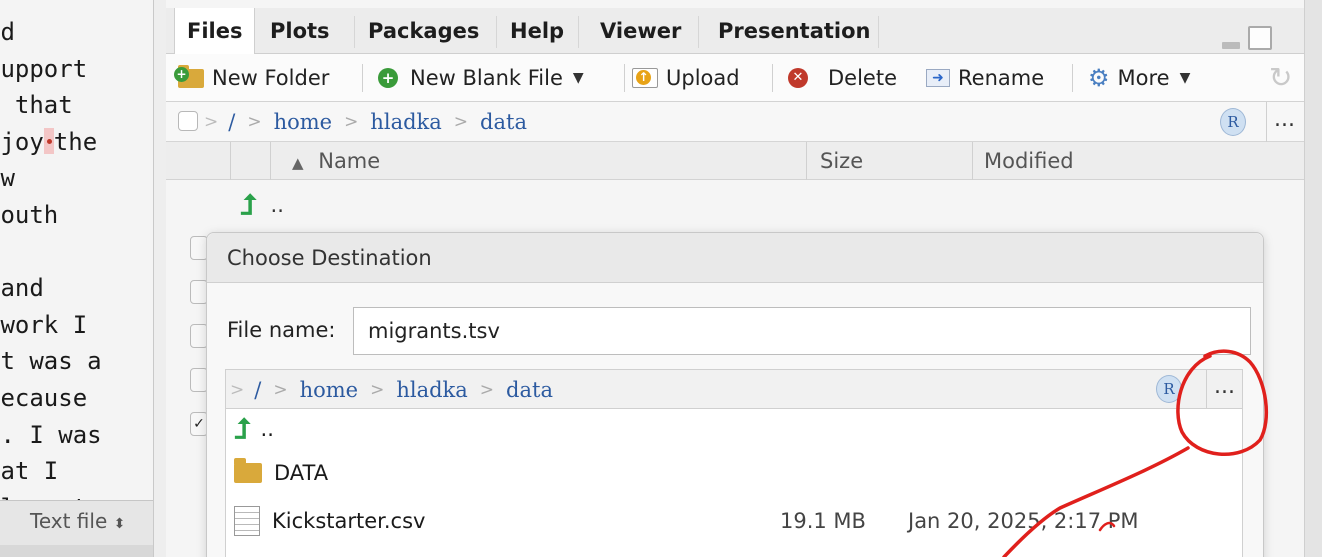 This screenshot has width=1322, height=557. I want to click on breadcrumb: > / > home > hladka > data, so click(365, 122).